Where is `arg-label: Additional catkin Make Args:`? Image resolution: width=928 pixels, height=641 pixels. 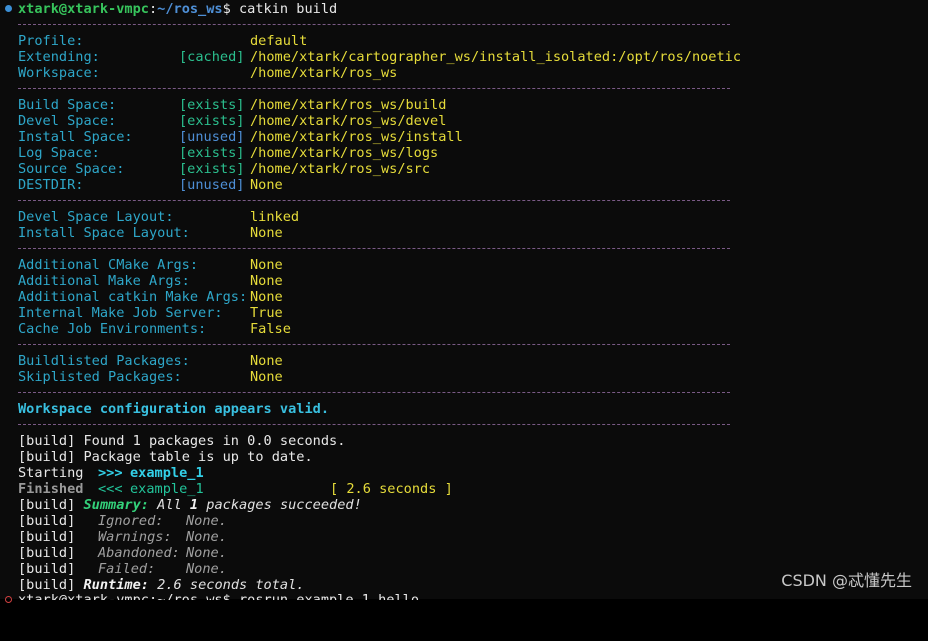 arg-label: Additional catkin Make Args: is located at coordinates (133, 297).